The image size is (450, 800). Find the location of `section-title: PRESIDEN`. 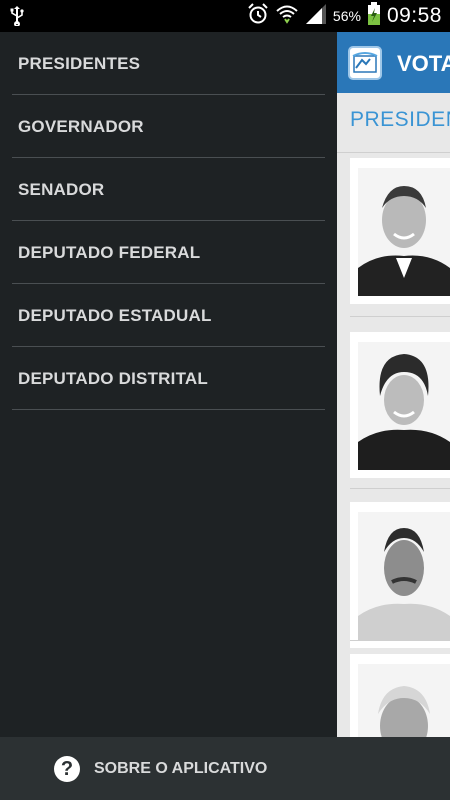

section-title: PRESIDEN is located at coordinates (400, 119).